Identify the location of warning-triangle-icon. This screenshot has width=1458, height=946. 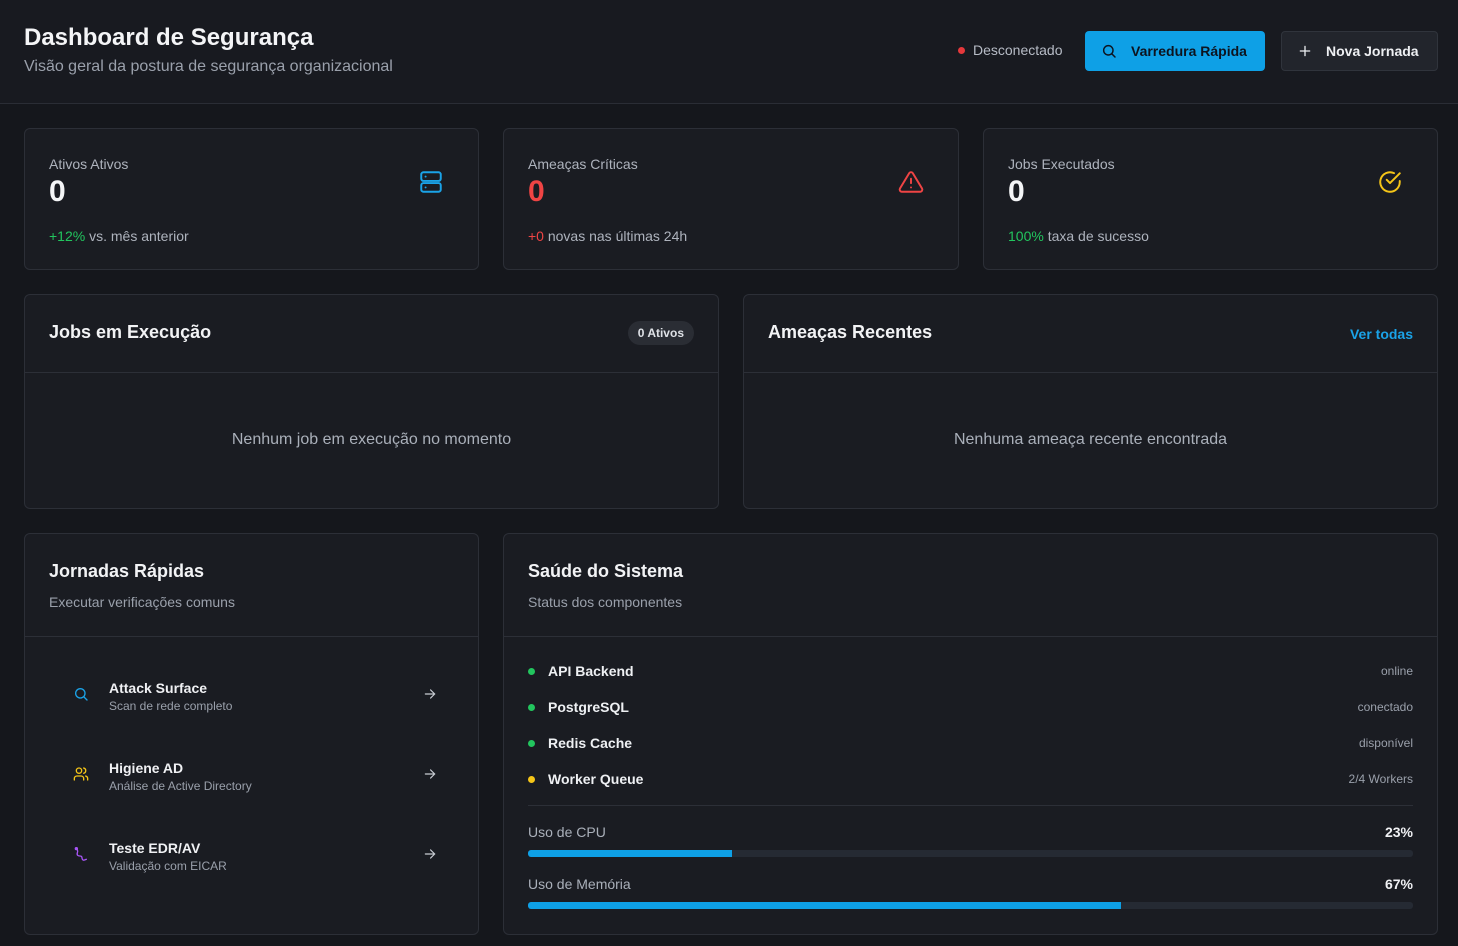
(911, 182).